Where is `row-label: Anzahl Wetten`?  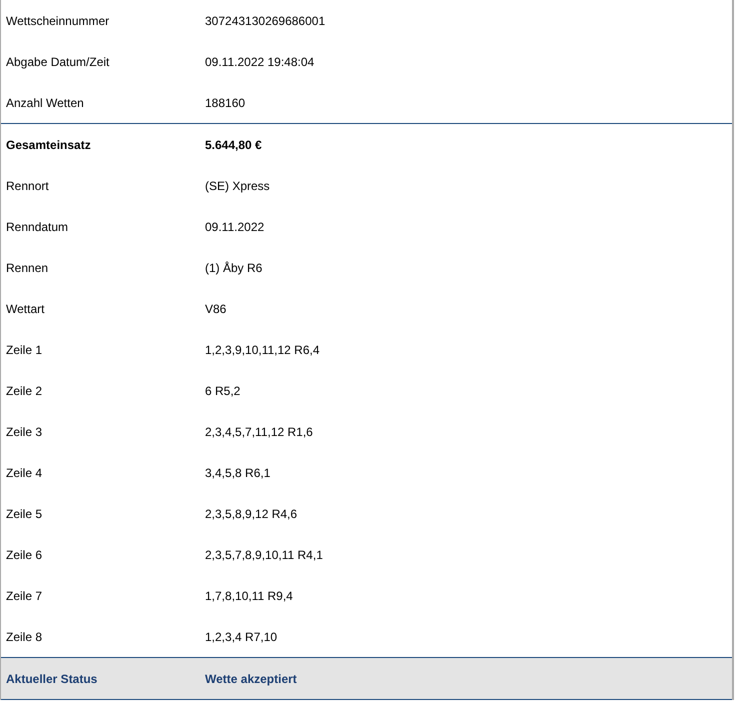
row-label: Anzahl Wetten is located at coordinates (45, 103).